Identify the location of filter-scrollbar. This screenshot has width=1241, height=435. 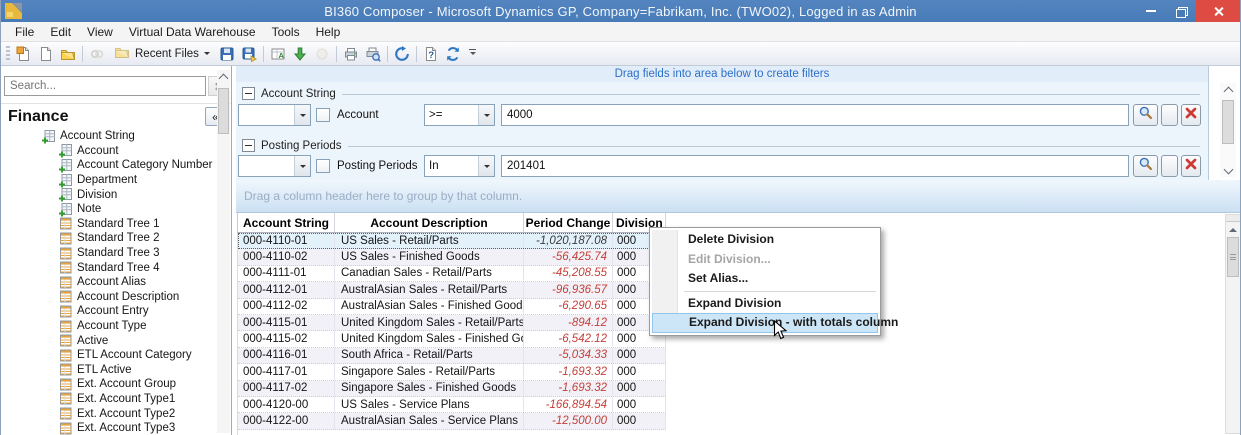
(1228, 130).